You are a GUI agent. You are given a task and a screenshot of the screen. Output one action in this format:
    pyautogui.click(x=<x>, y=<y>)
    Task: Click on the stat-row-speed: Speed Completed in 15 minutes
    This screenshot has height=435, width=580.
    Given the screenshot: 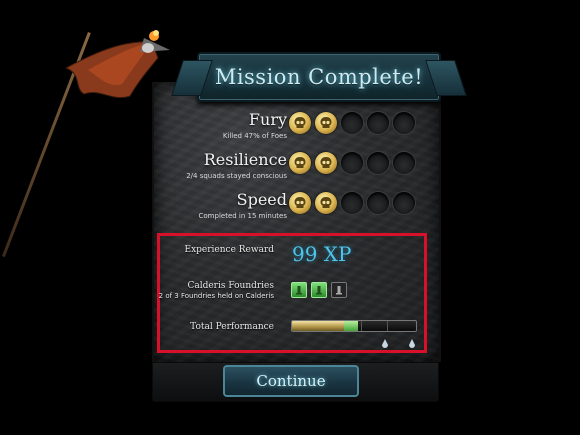 What is the action you would take?
    pyautogui.click(x=294, y=210)
    